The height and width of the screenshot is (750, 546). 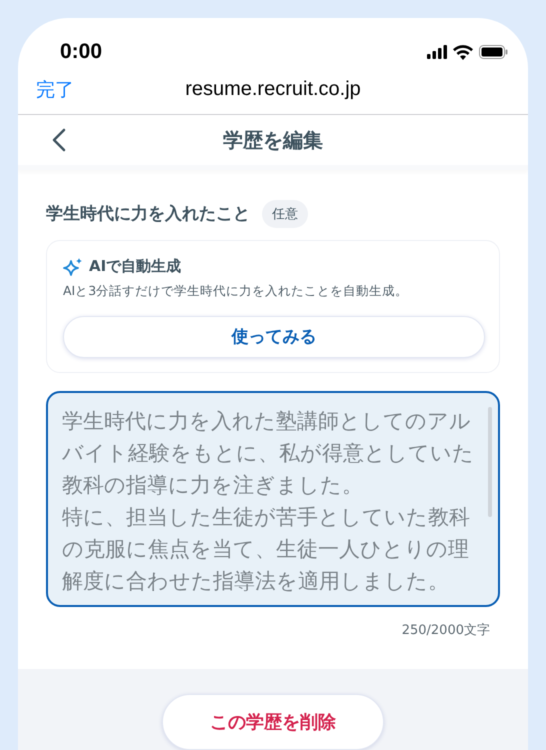 What do you see at coordinates (437, 52) in the screenshot?
I see `signal-icon` at bounding box center [437, 52].